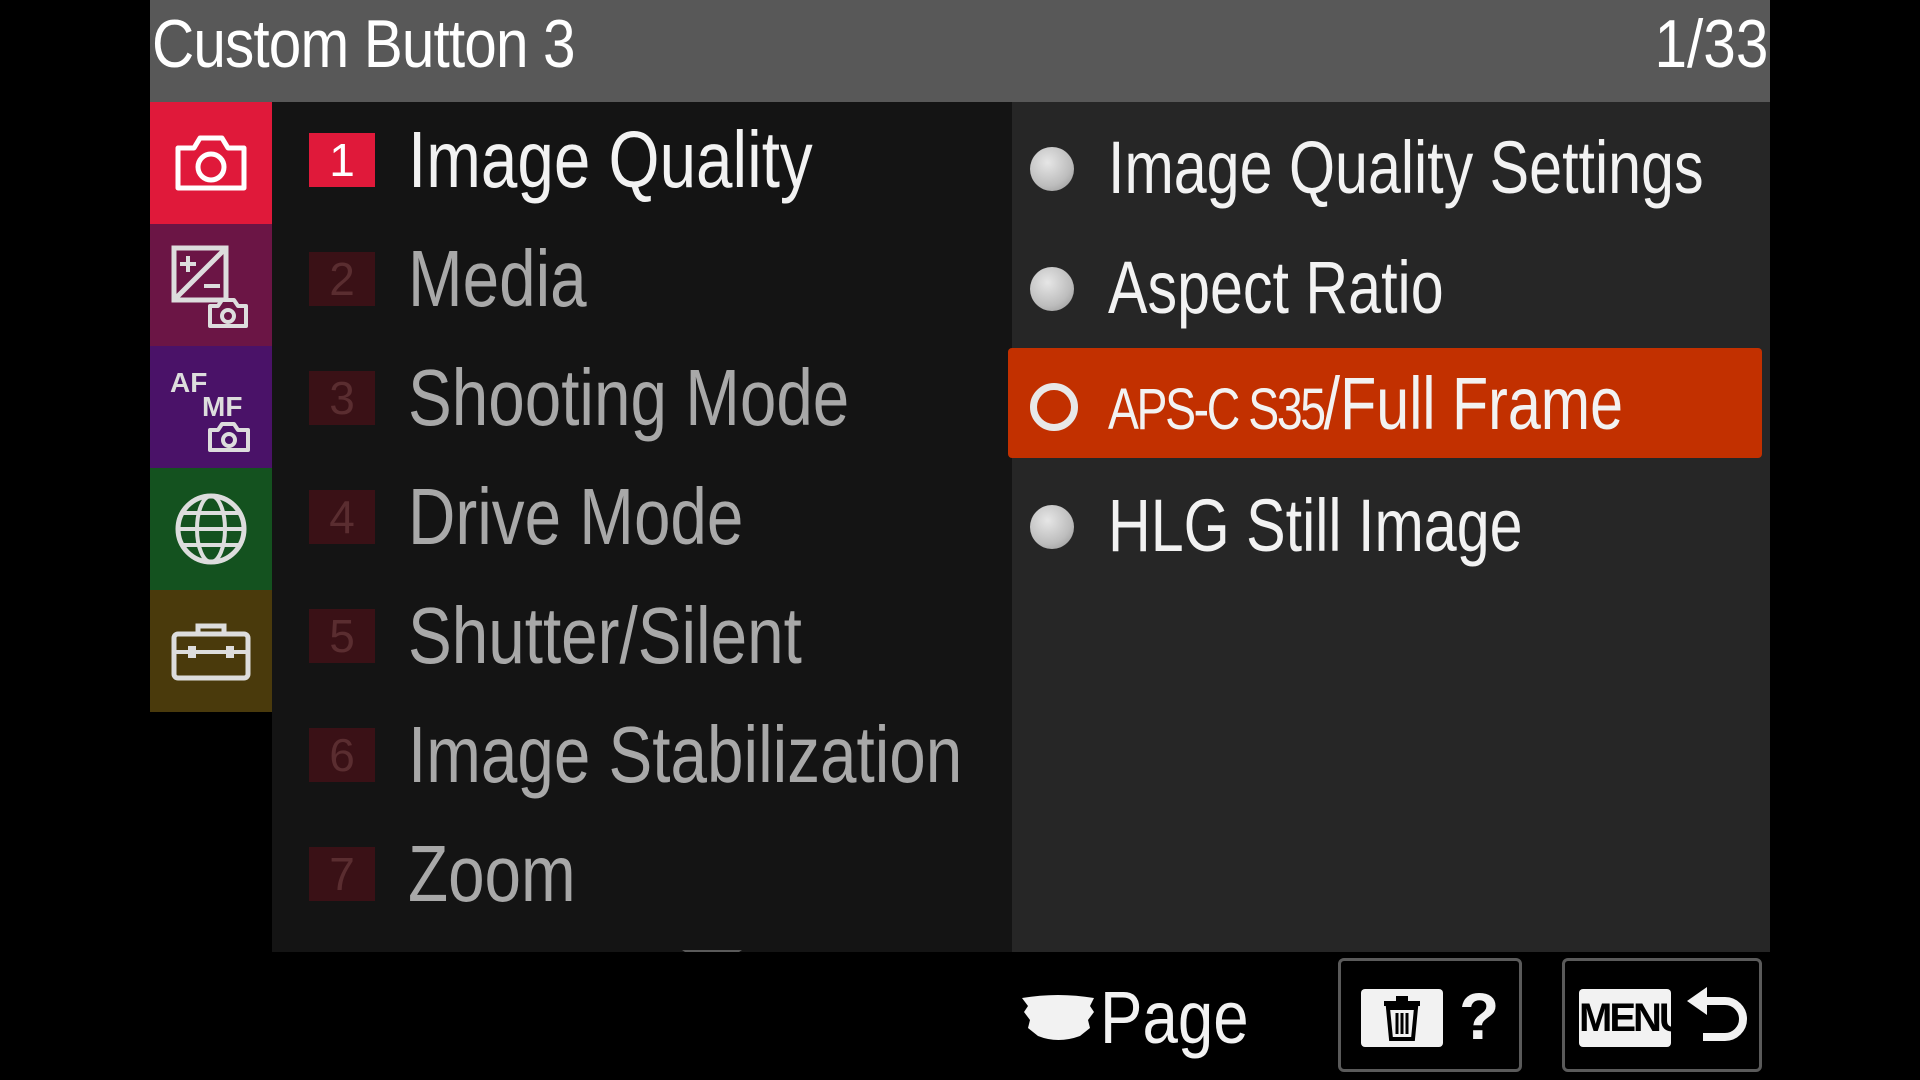  I want to click on back-arrow-icon, so click(1717, 1014).